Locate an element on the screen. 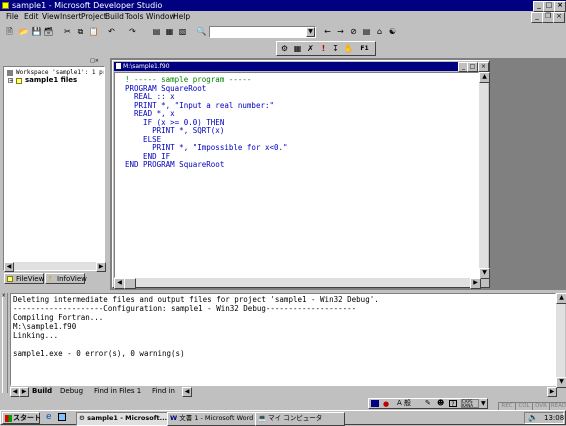 The image size is (566, 426). scroll-thumb is located at coordinates (130, 283).